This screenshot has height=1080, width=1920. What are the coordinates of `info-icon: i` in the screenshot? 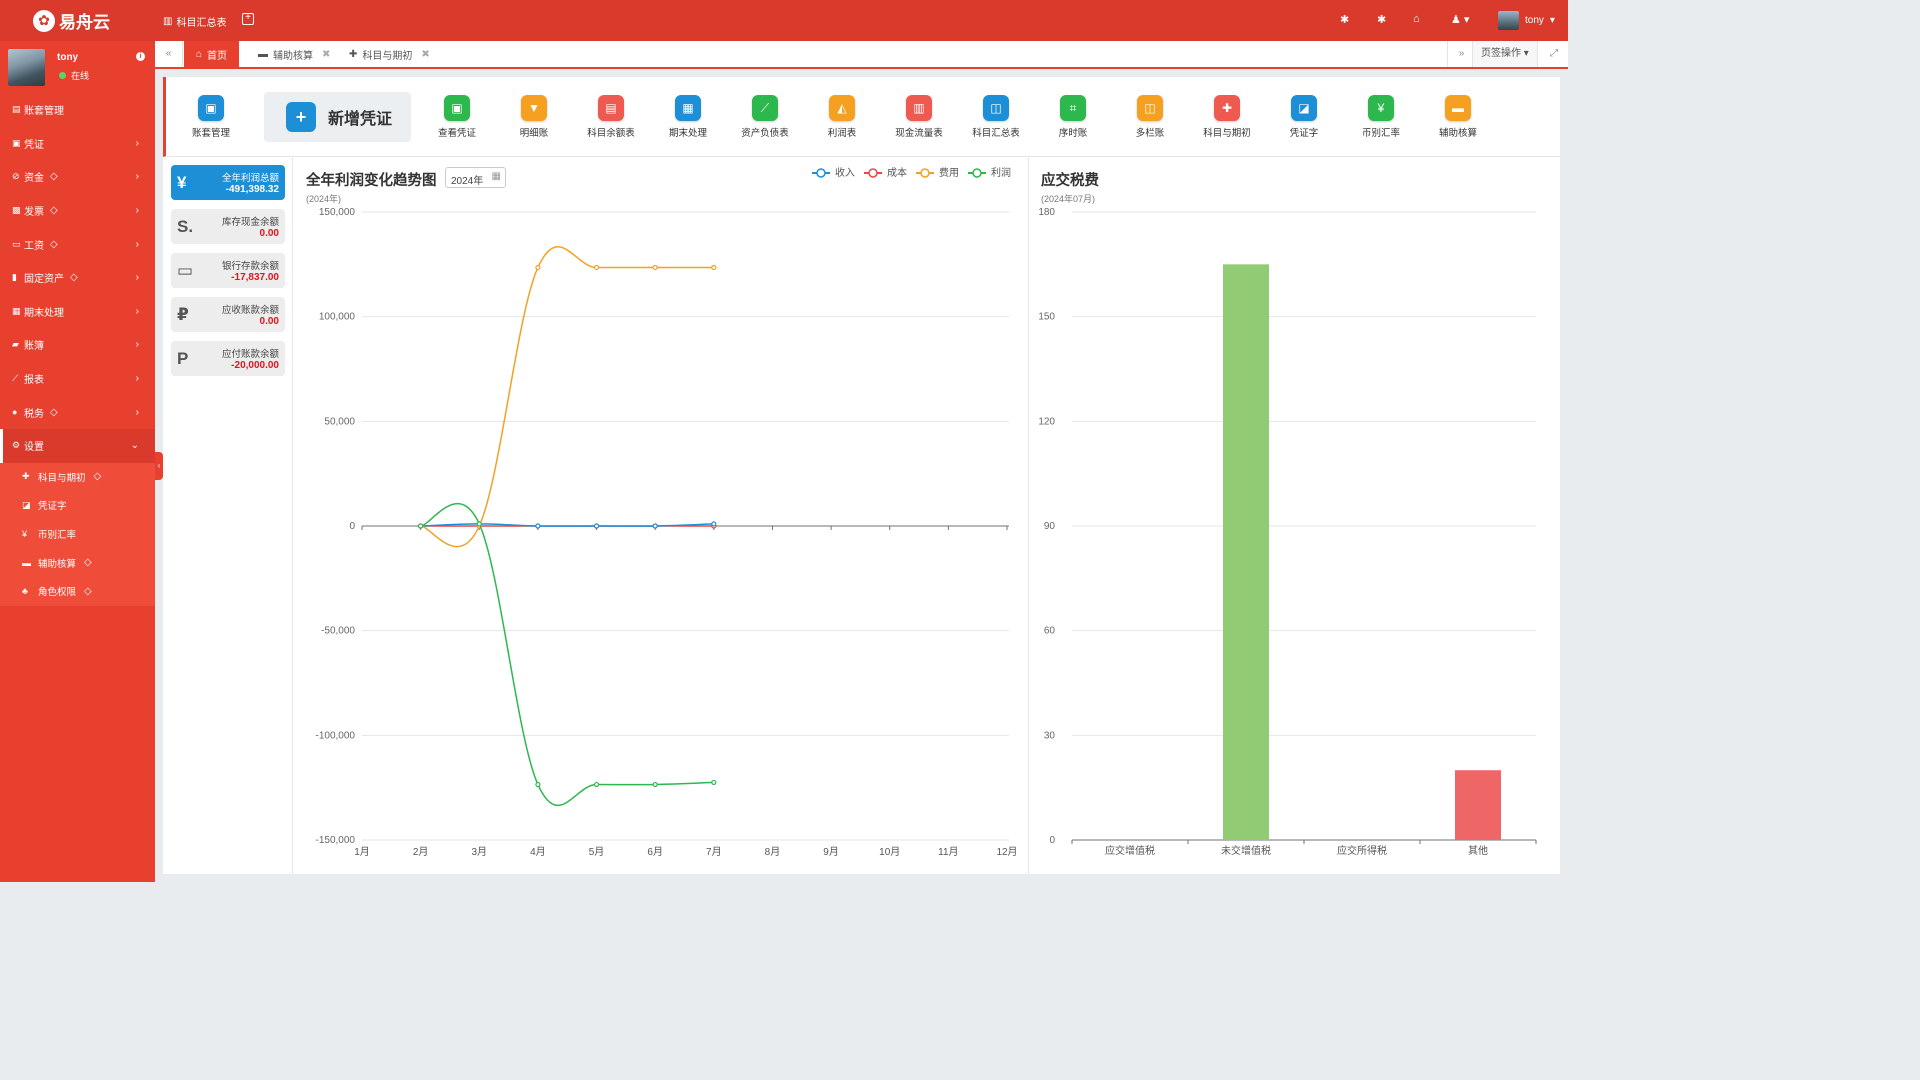 It's located at (140, 56).